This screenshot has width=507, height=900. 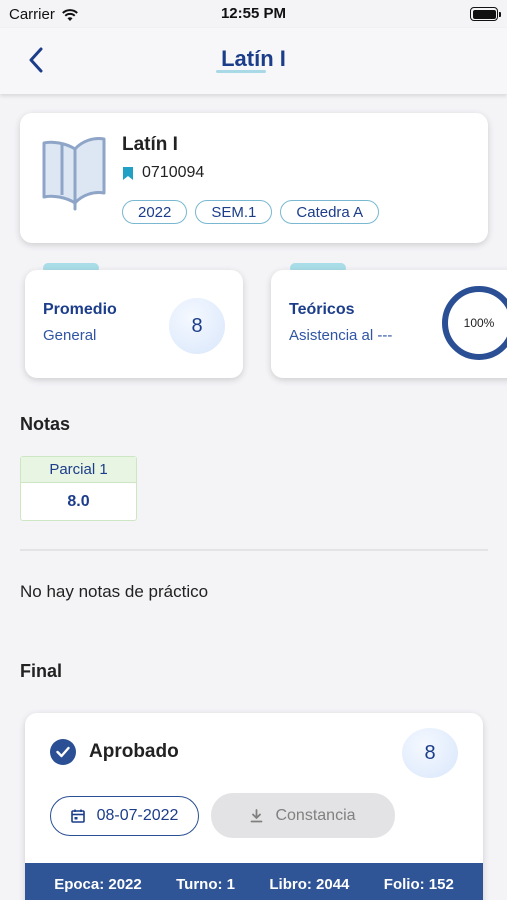 I want to click on book-icon, so click(x=74, y=174).